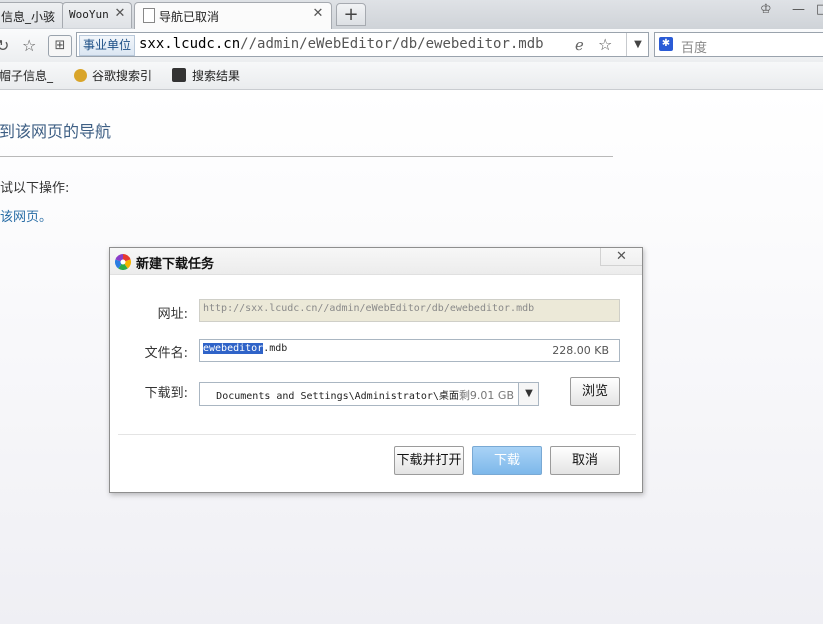 Image resolution: width=823 pixels, height=624 pixels. I want to click on search-placeholder: 百度, so click(694, 48).